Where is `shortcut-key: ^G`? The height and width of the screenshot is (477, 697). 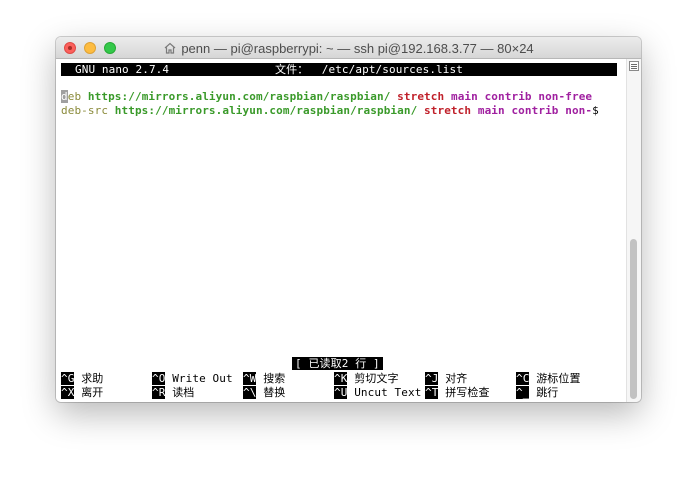
shortcut-key: ^G is located at coordinates (68, 378).